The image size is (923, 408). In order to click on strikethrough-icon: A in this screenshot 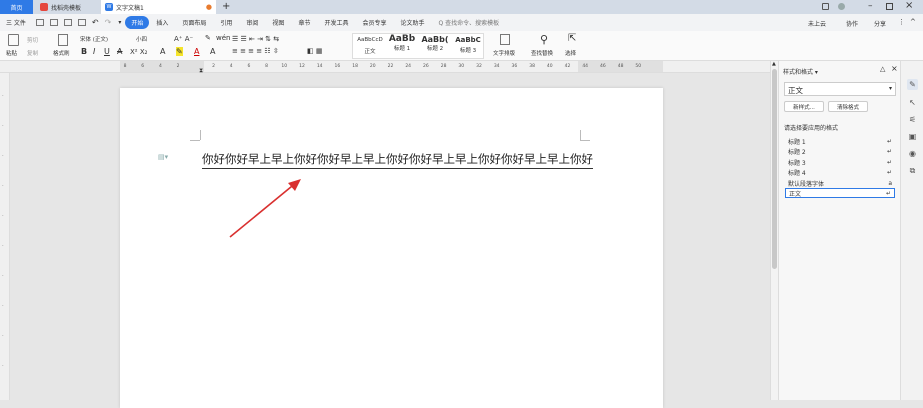, I will do `click(119, 51)`.